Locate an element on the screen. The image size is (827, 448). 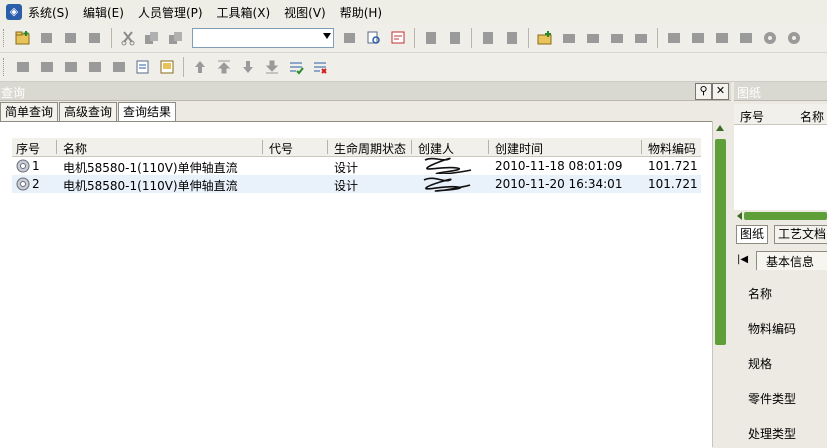
drawing-tabs: 图纸 工艺文档 is located at coordinates (780, 234).